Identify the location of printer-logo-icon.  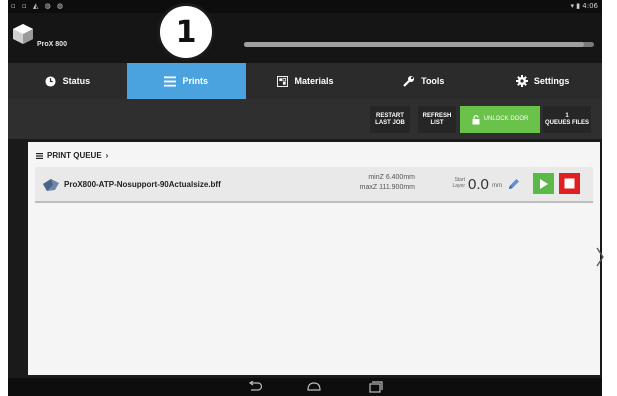
(23, 34).